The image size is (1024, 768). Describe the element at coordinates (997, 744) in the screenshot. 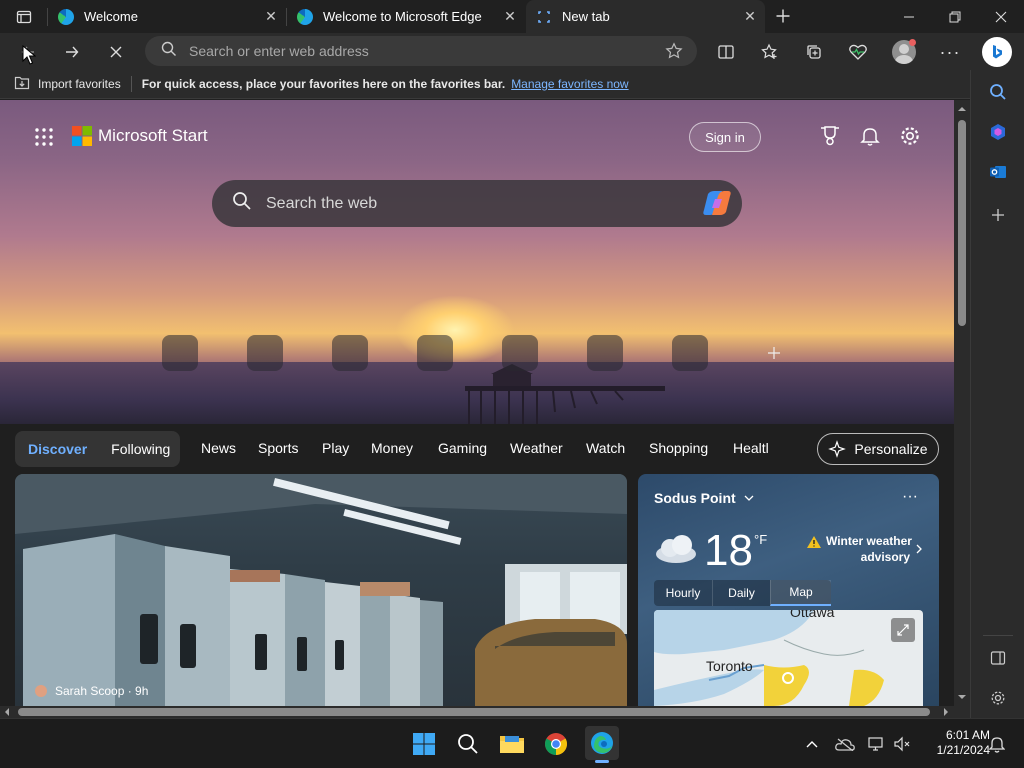

I see `notification-center-button` at that location.